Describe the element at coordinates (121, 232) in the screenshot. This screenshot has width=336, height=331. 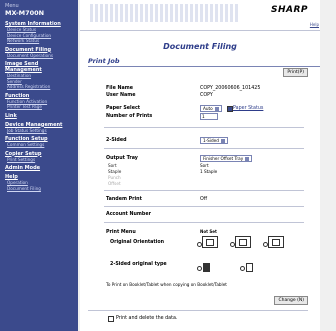
I see `print-menu-label: Print Menu` at that location.